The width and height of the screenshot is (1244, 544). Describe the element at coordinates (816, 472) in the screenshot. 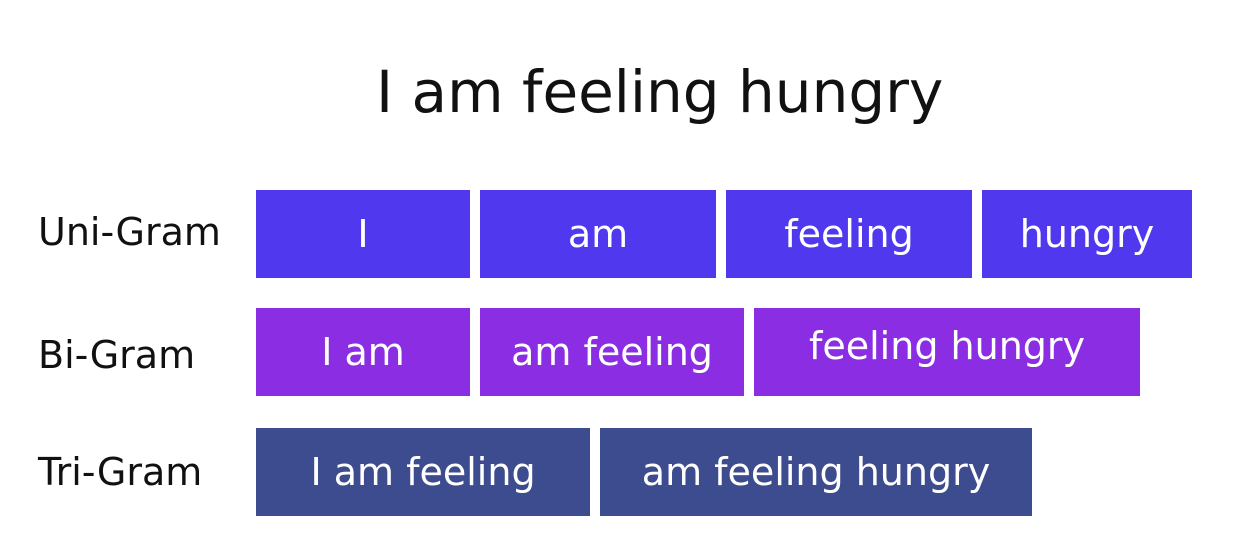

I see `trigram-box-2: am feeling hungry` at that location.